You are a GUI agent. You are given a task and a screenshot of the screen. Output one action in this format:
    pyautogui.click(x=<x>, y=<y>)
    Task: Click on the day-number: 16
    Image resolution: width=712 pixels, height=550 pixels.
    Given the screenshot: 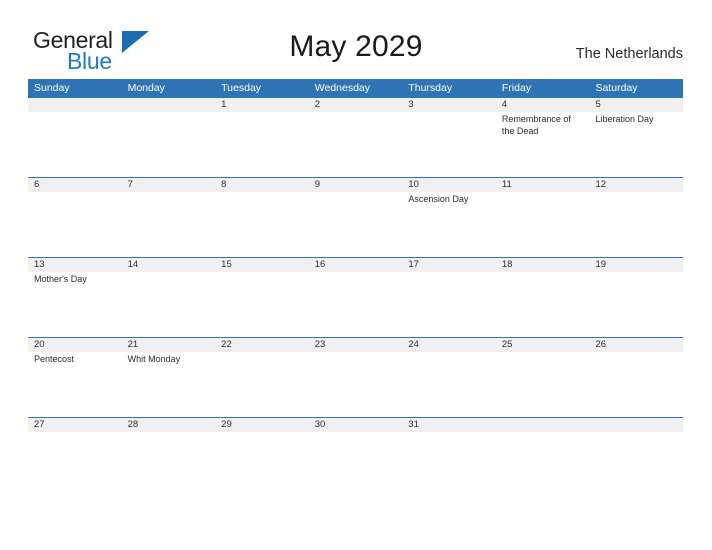 What is the action you would take?
    pyautogui.click(x=356, y=265)
    